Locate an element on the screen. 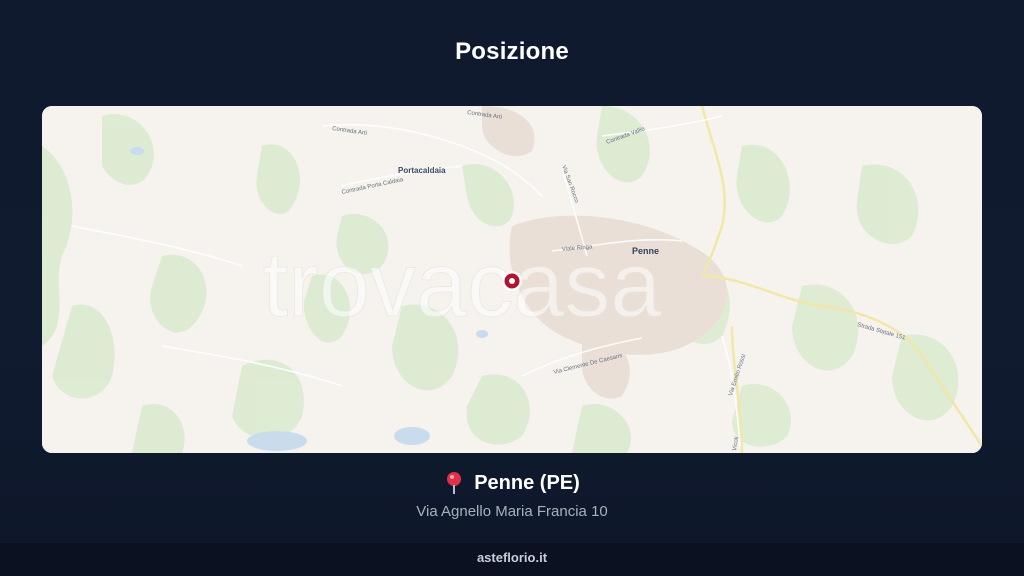 The height and width of the screenshot is (576, 1024). pushpin-icon is located at coordinates (454, 483).